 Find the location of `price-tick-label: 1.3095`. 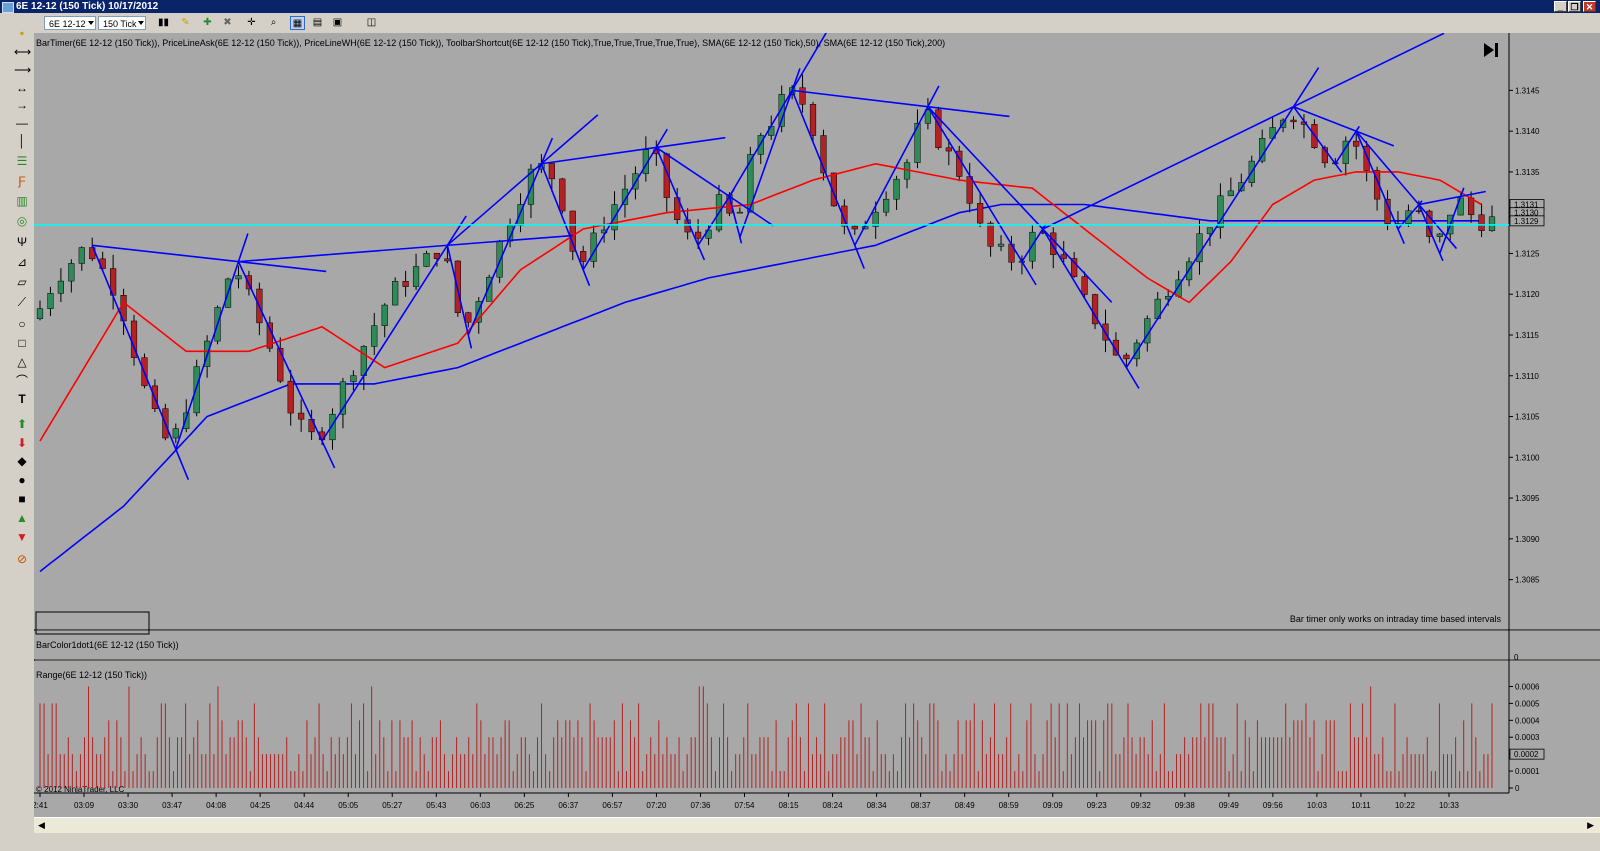

price-tick-label: 1.3095 is located at coordinates (1527, 498).